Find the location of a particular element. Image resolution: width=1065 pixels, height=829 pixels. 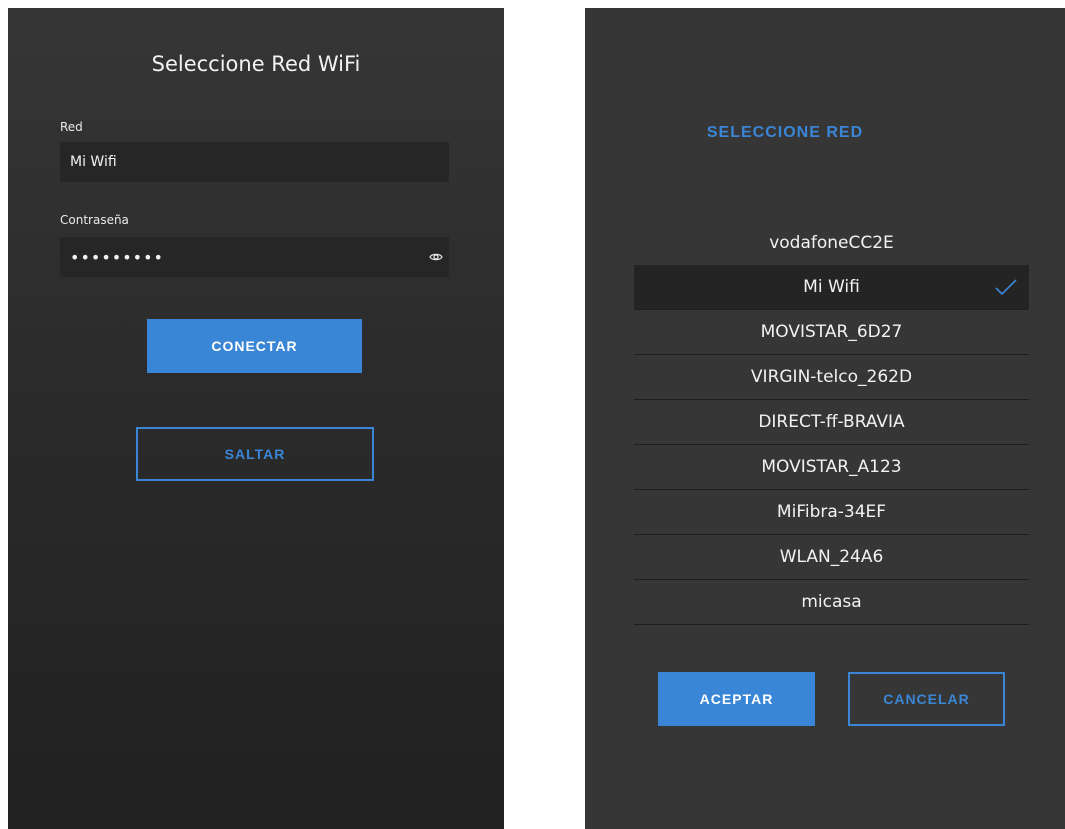

network-name: MiFibra-34EF is located at coordinates (831, 512).